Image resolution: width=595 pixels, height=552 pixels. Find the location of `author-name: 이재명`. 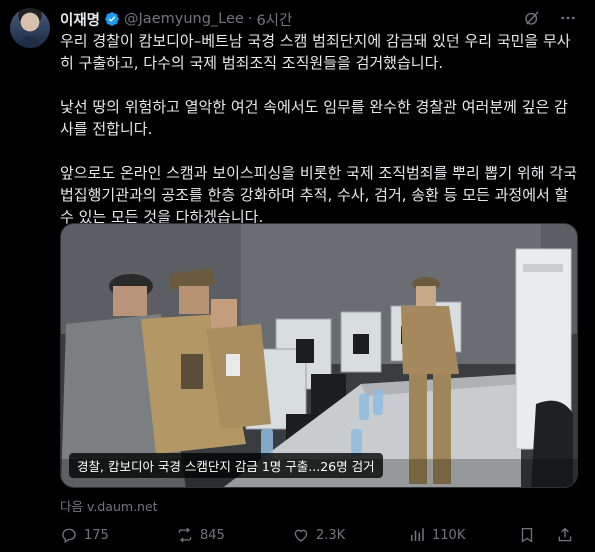

author-name: 이재명 is located at coordinates (80, 19).